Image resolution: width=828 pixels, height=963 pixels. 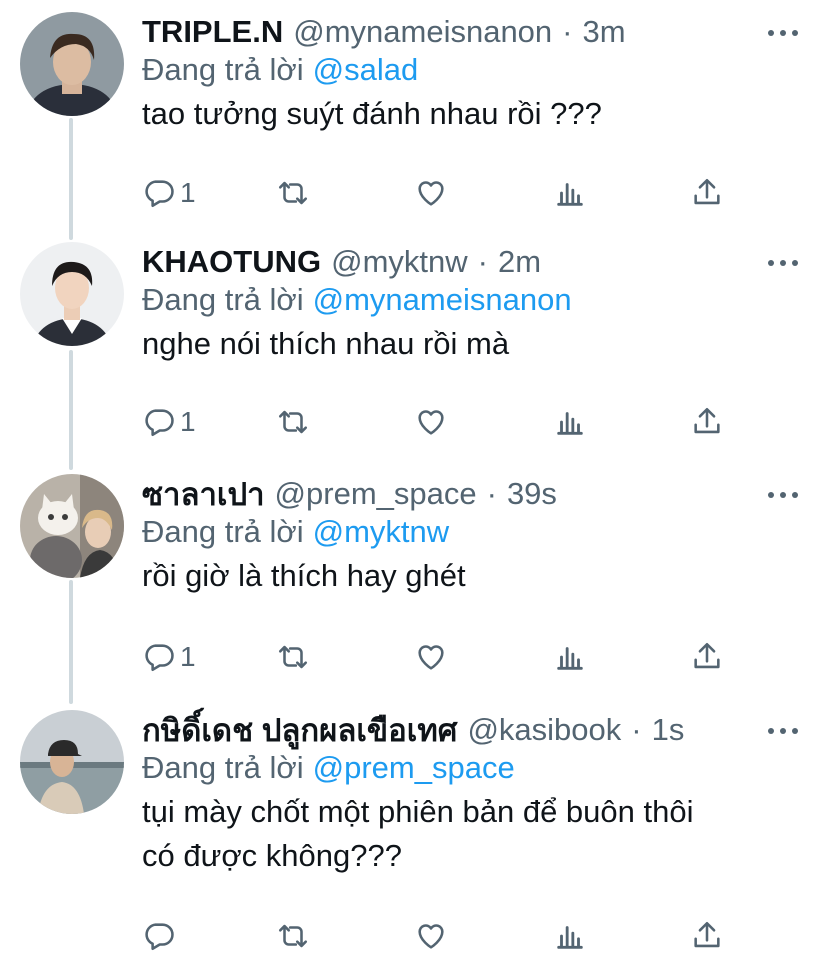 I want to click on tweet-text-line: rồi giờ là thích hay ghét, so click(x=304, y=575).